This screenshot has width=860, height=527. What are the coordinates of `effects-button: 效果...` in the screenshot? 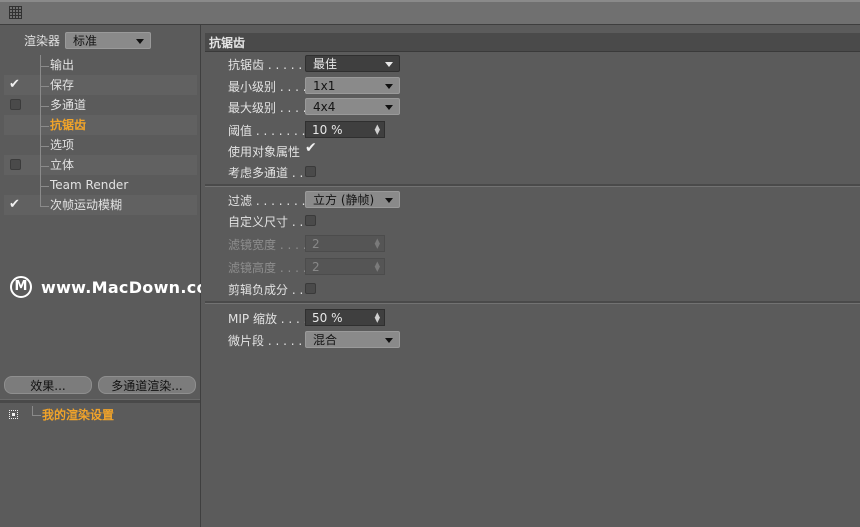 It's located at (48, 385).